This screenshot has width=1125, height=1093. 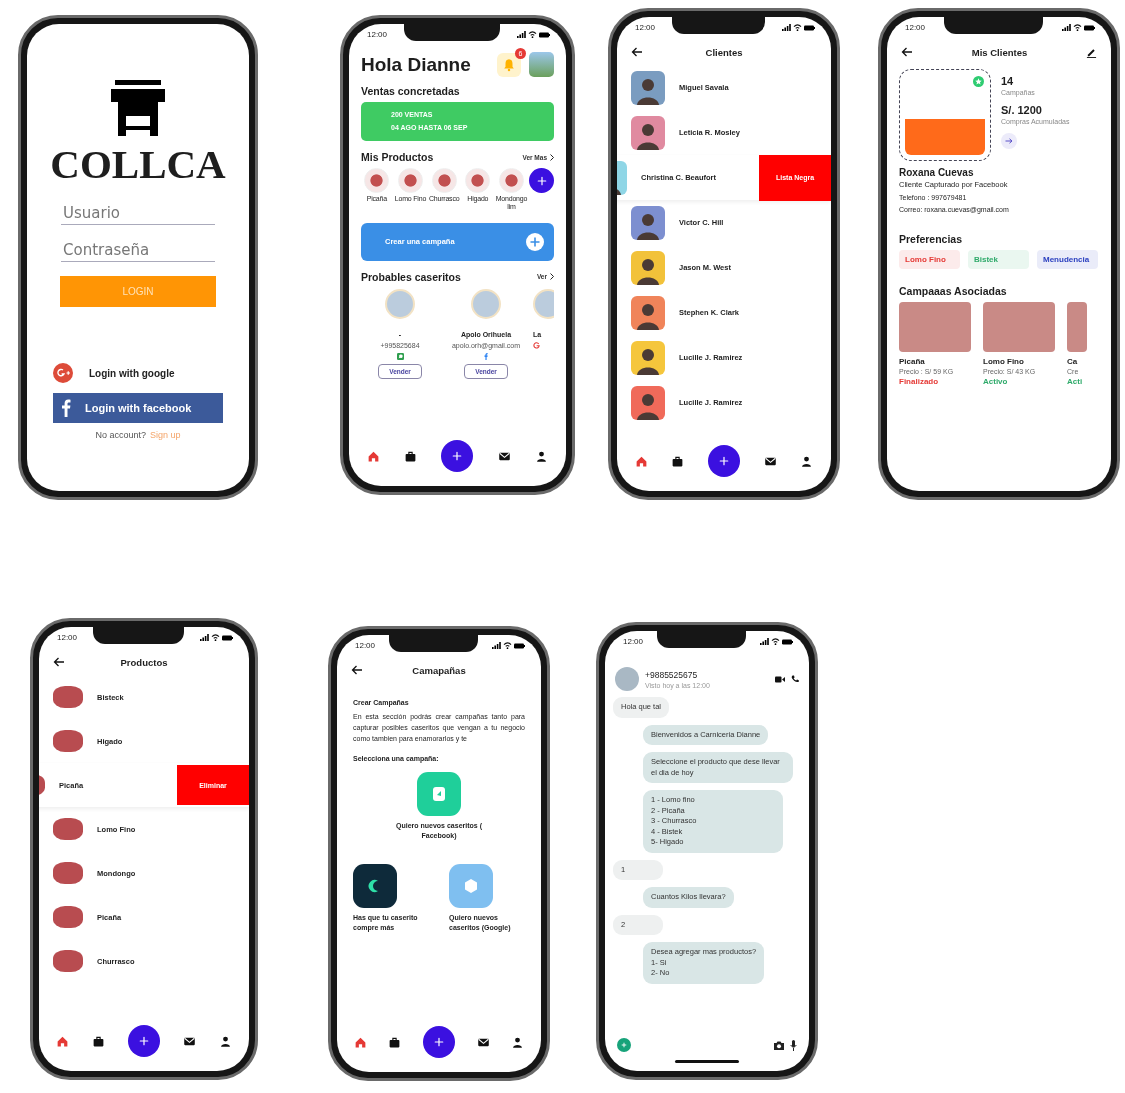 I want to click on details-arrow-button, so click(x=1009, y=141).